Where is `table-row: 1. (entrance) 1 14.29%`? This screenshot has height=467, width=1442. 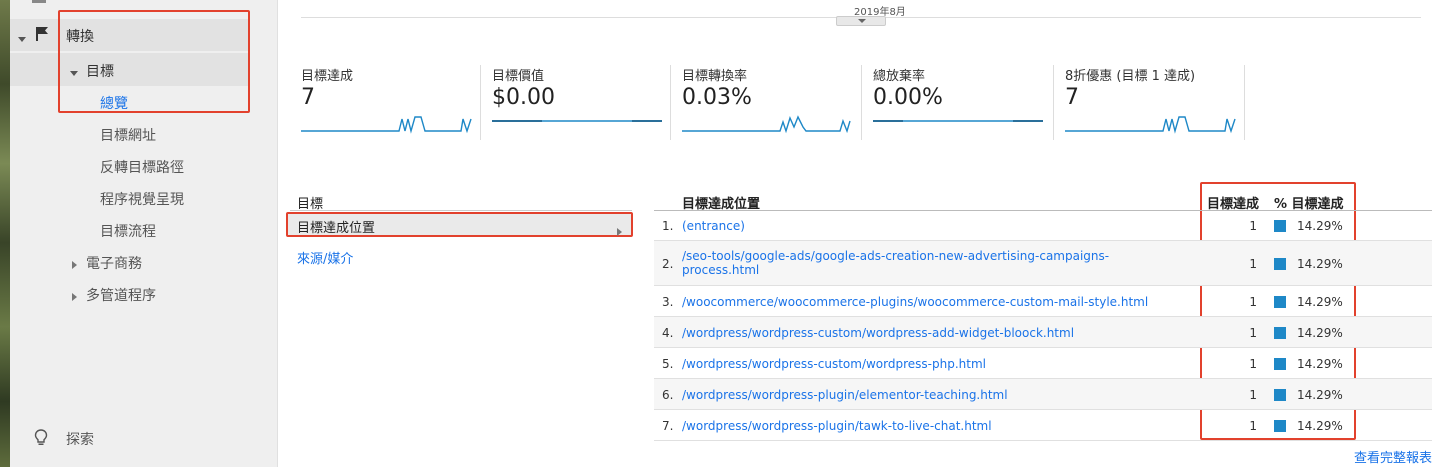
table-row: 1. (entrance) 1 14.29% is located at coordinates (1043, 226).